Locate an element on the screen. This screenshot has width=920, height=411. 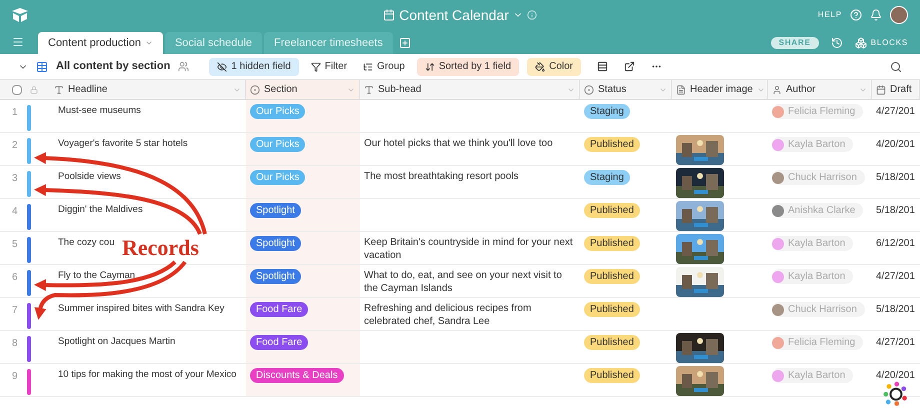
bell-icon is located at coordinates (876, 15).